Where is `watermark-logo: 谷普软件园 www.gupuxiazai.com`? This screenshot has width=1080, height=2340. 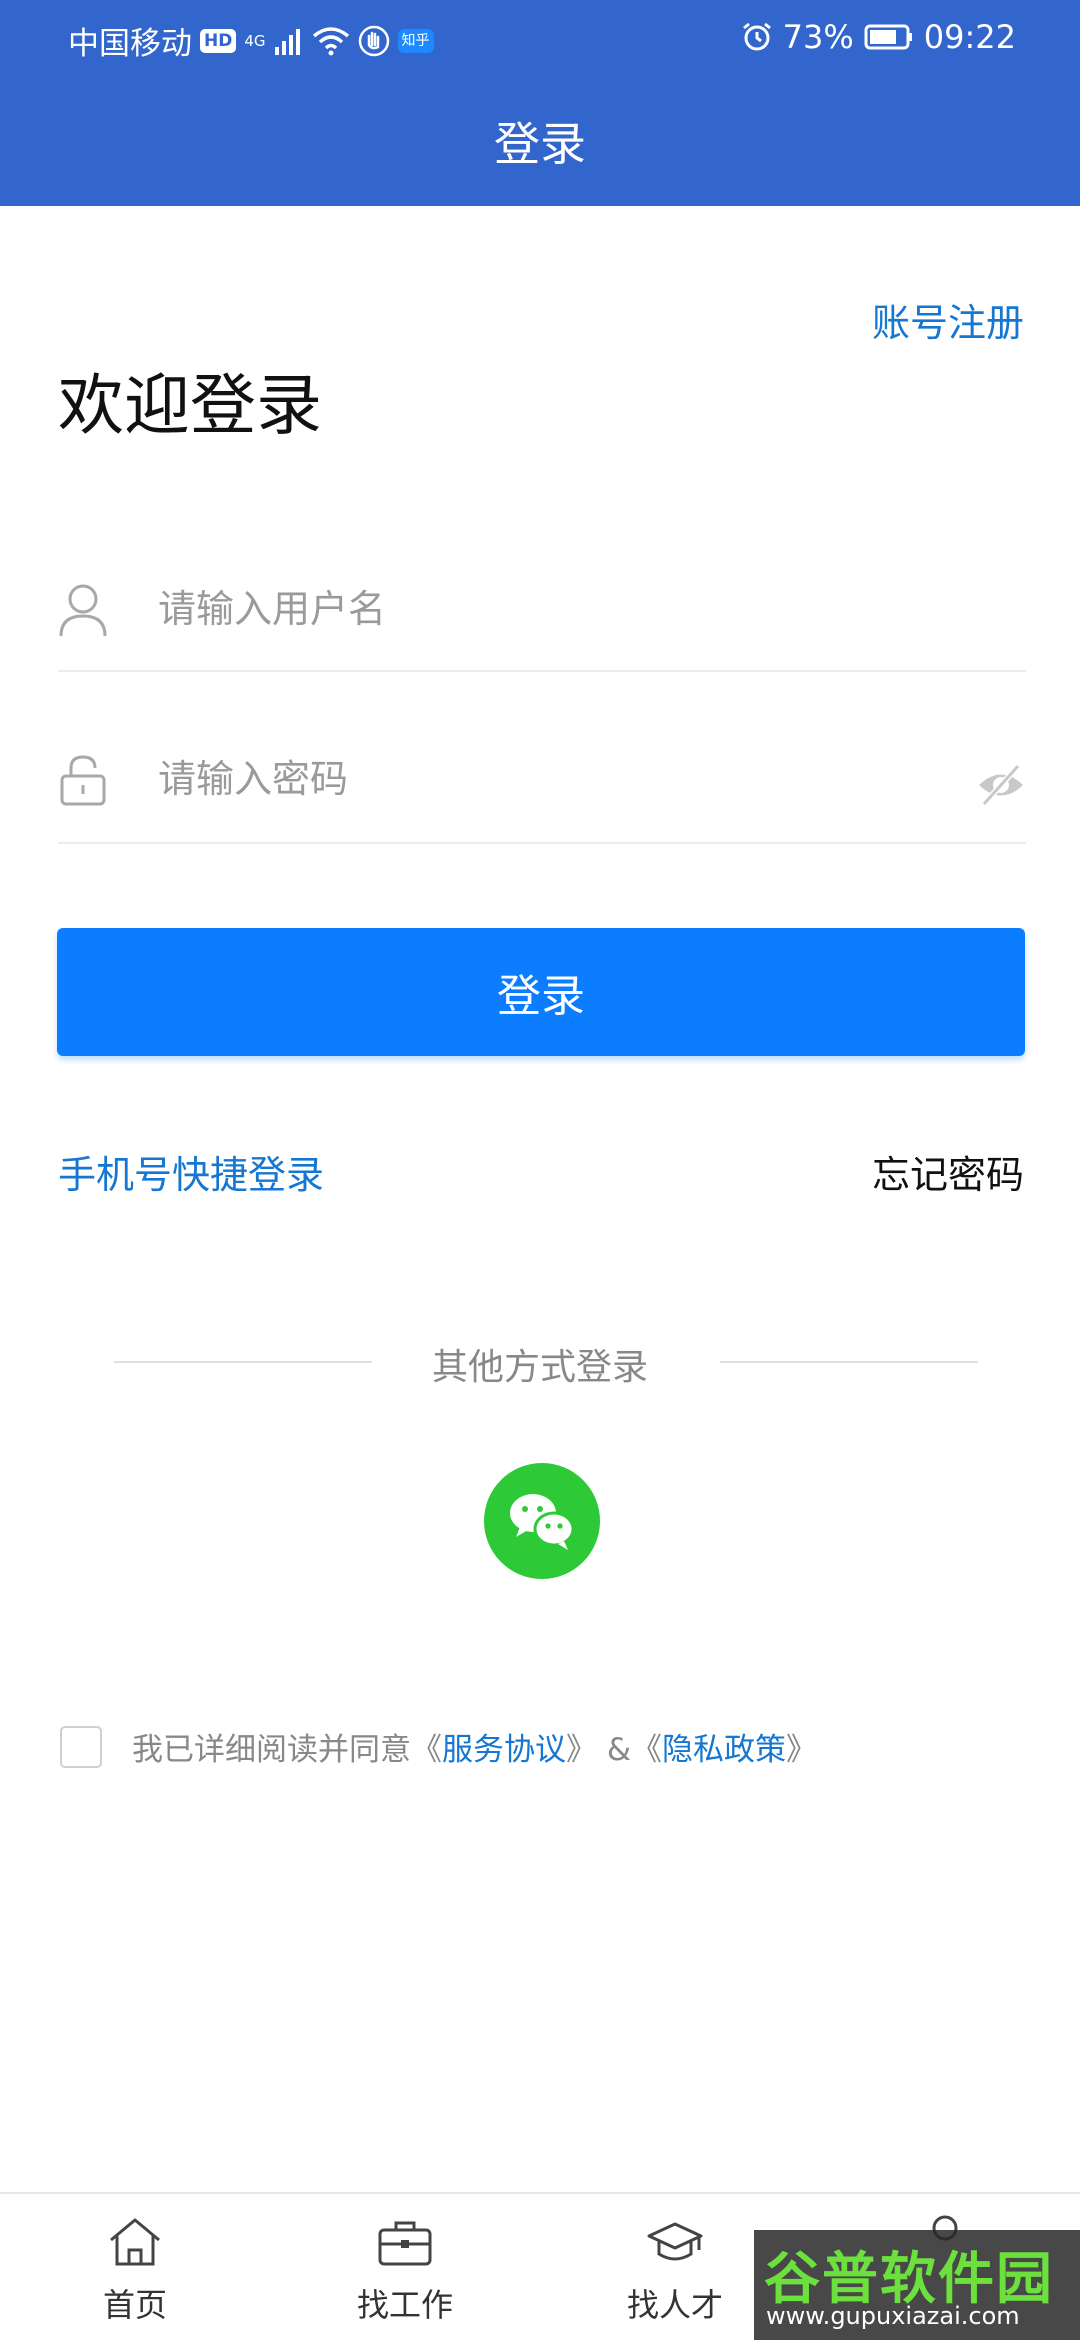
watermark-logo: 谷普软件园 www.gupuxiazai.com is located at coordinates (917, 2285).